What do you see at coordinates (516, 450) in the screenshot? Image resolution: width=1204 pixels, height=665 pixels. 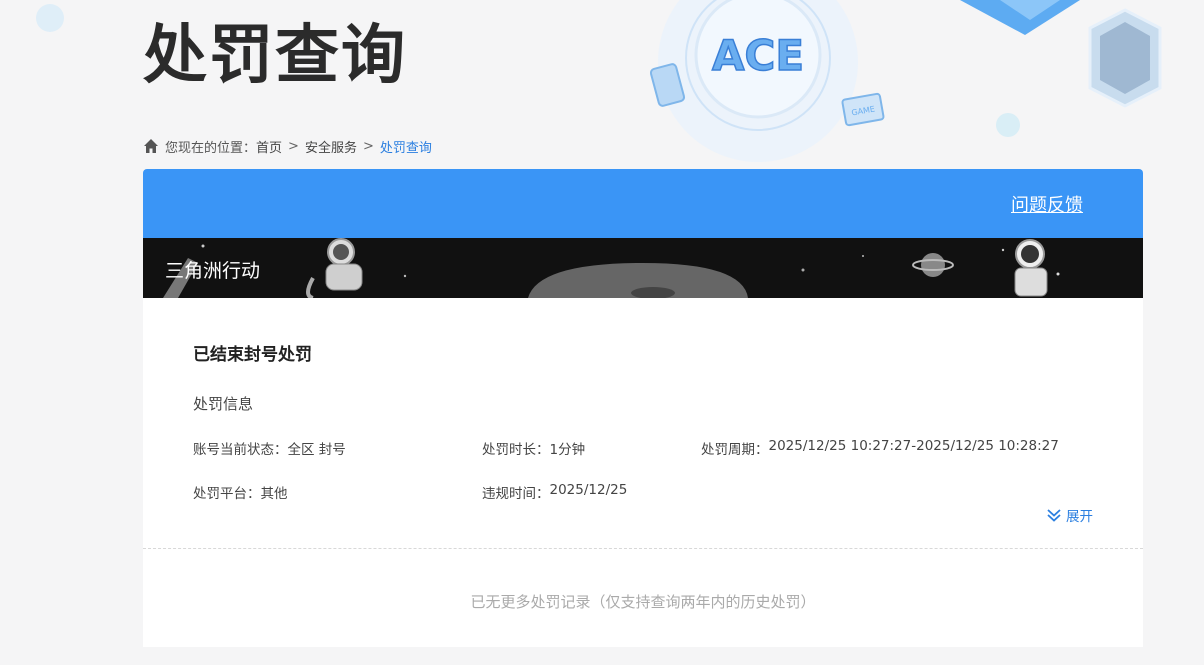 I see `field-label: 处罚时长：` at bounding box center [516, 450].